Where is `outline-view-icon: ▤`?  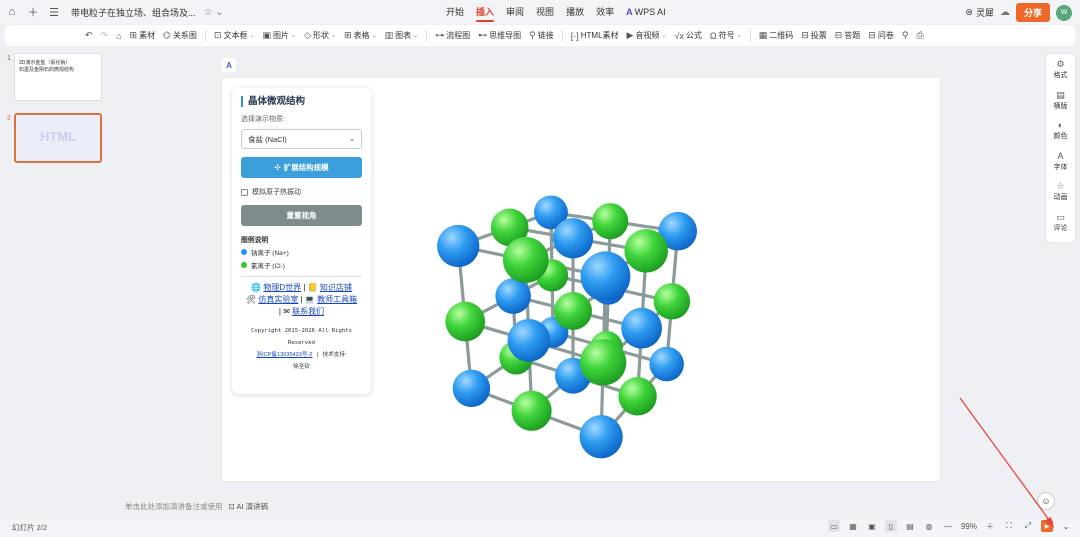 outline-view-icon: ▤ is located at coordinates (910, 526).